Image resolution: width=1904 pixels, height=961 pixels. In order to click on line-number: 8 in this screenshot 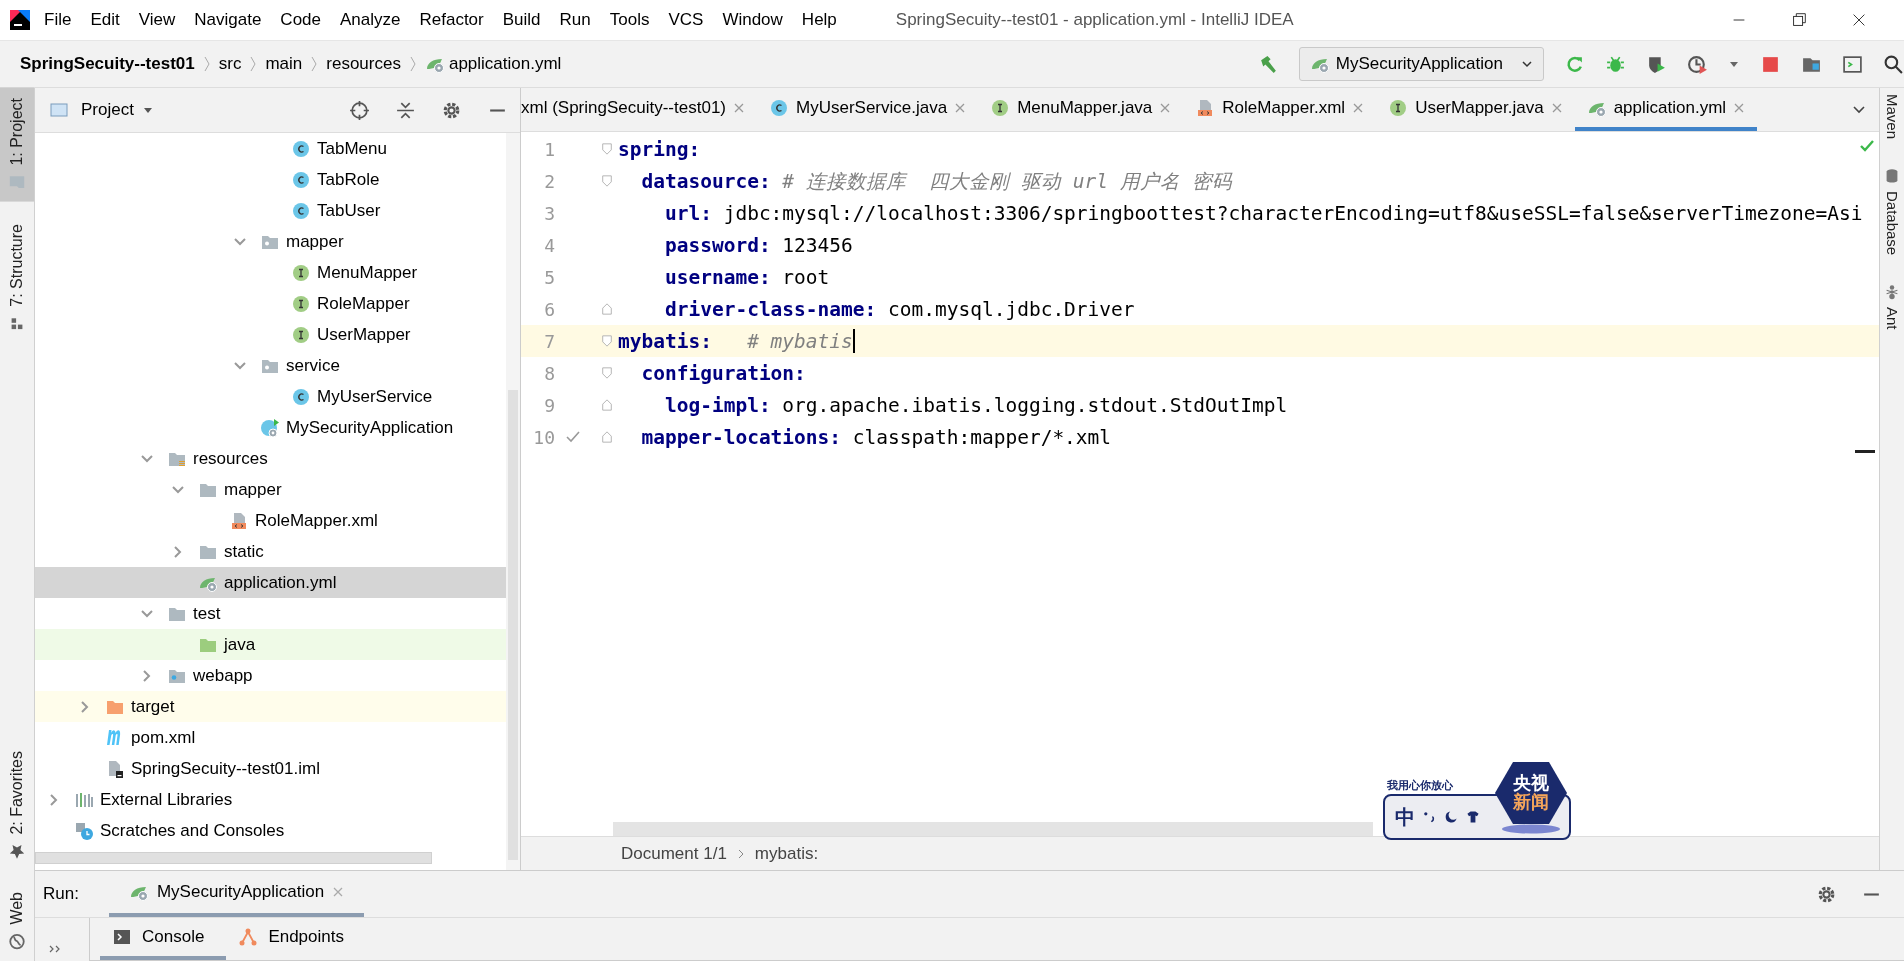, I will do `click(549, 373)`.